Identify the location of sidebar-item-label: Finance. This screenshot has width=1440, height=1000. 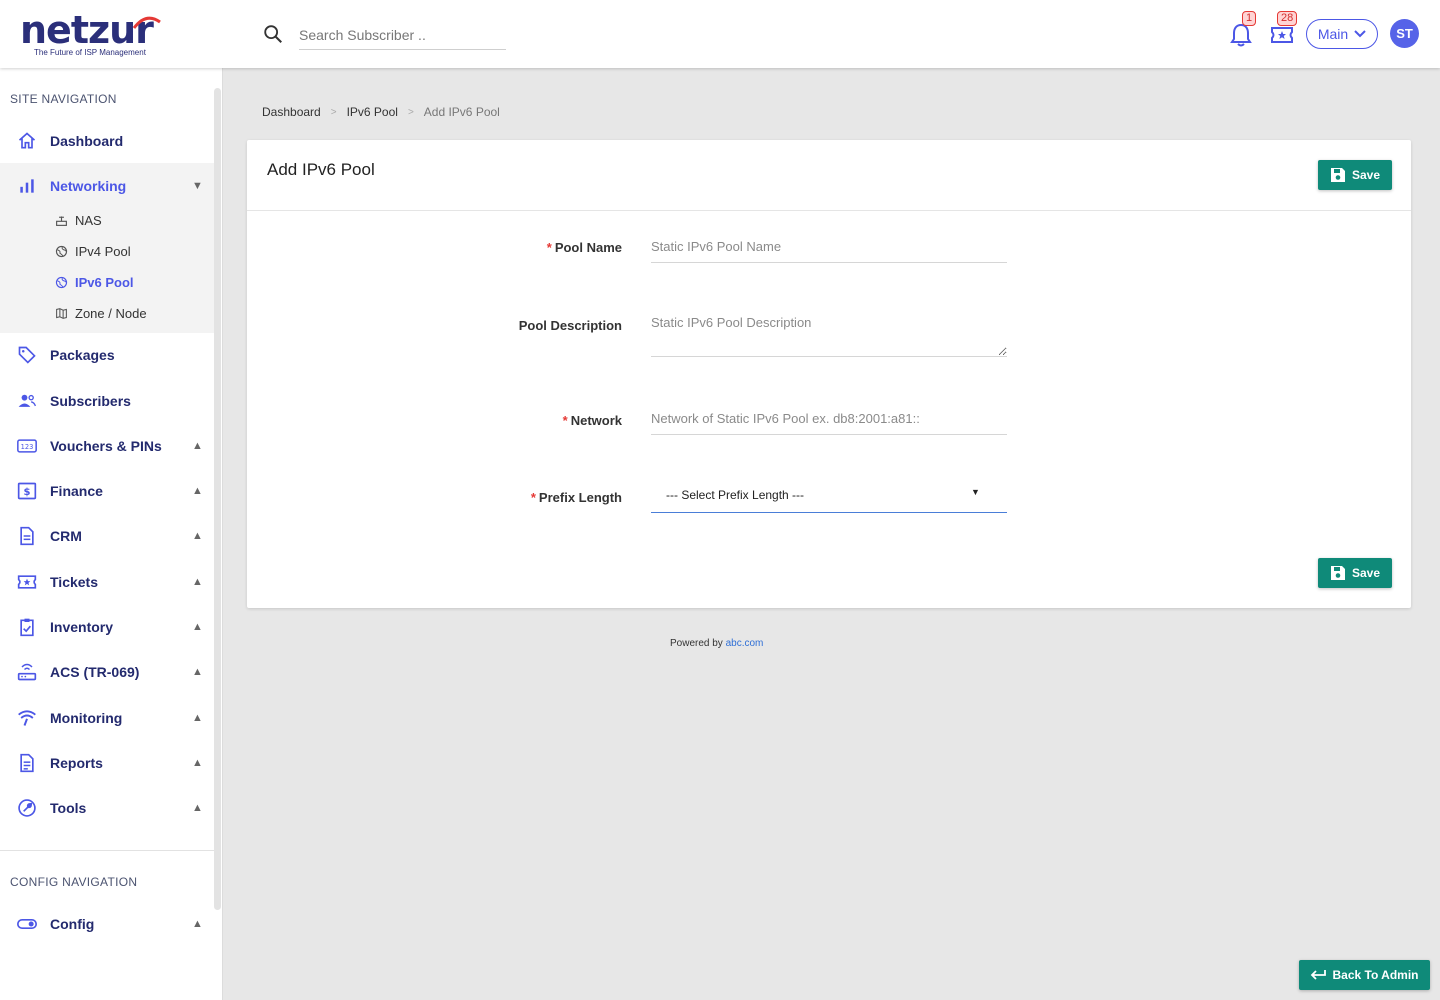
(76, 491).